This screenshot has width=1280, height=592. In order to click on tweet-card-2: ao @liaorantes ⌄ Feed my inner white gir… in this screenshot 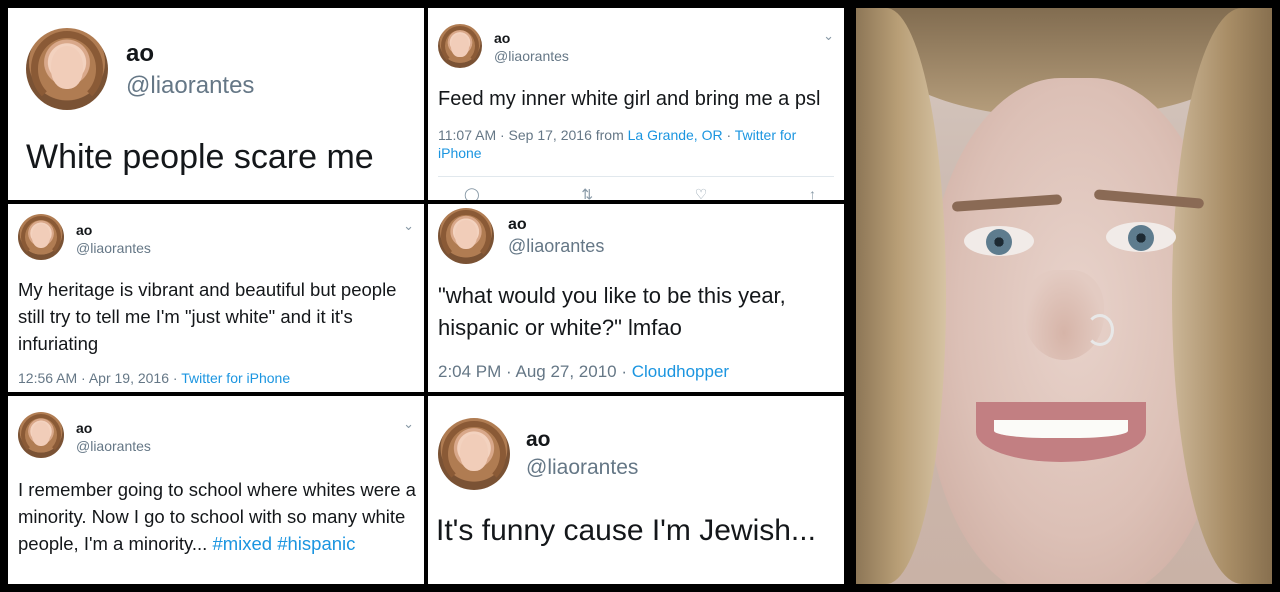, I will do `click(636, 104)`.